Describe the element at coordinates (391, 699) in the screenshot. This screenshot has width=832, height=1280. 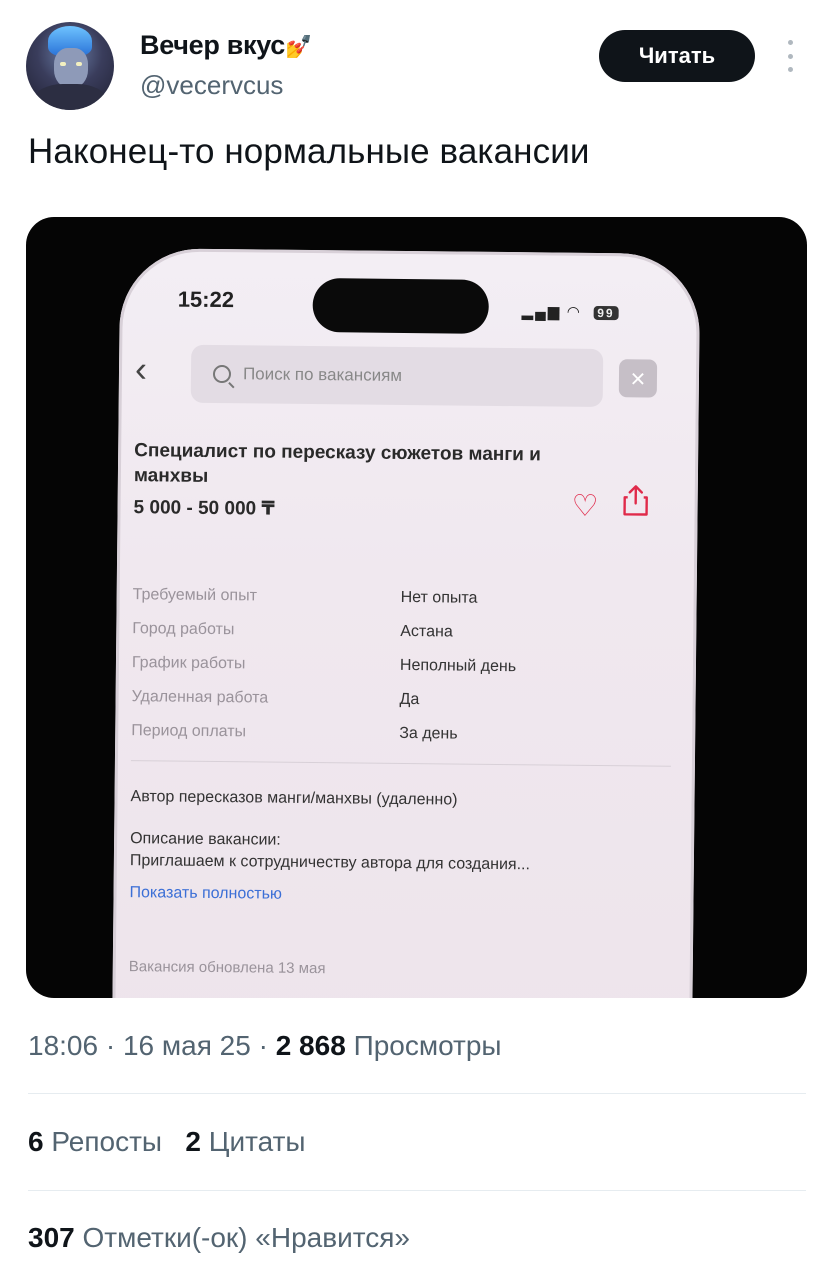
I see `spec-row: Удаленная работа Да` at that location.